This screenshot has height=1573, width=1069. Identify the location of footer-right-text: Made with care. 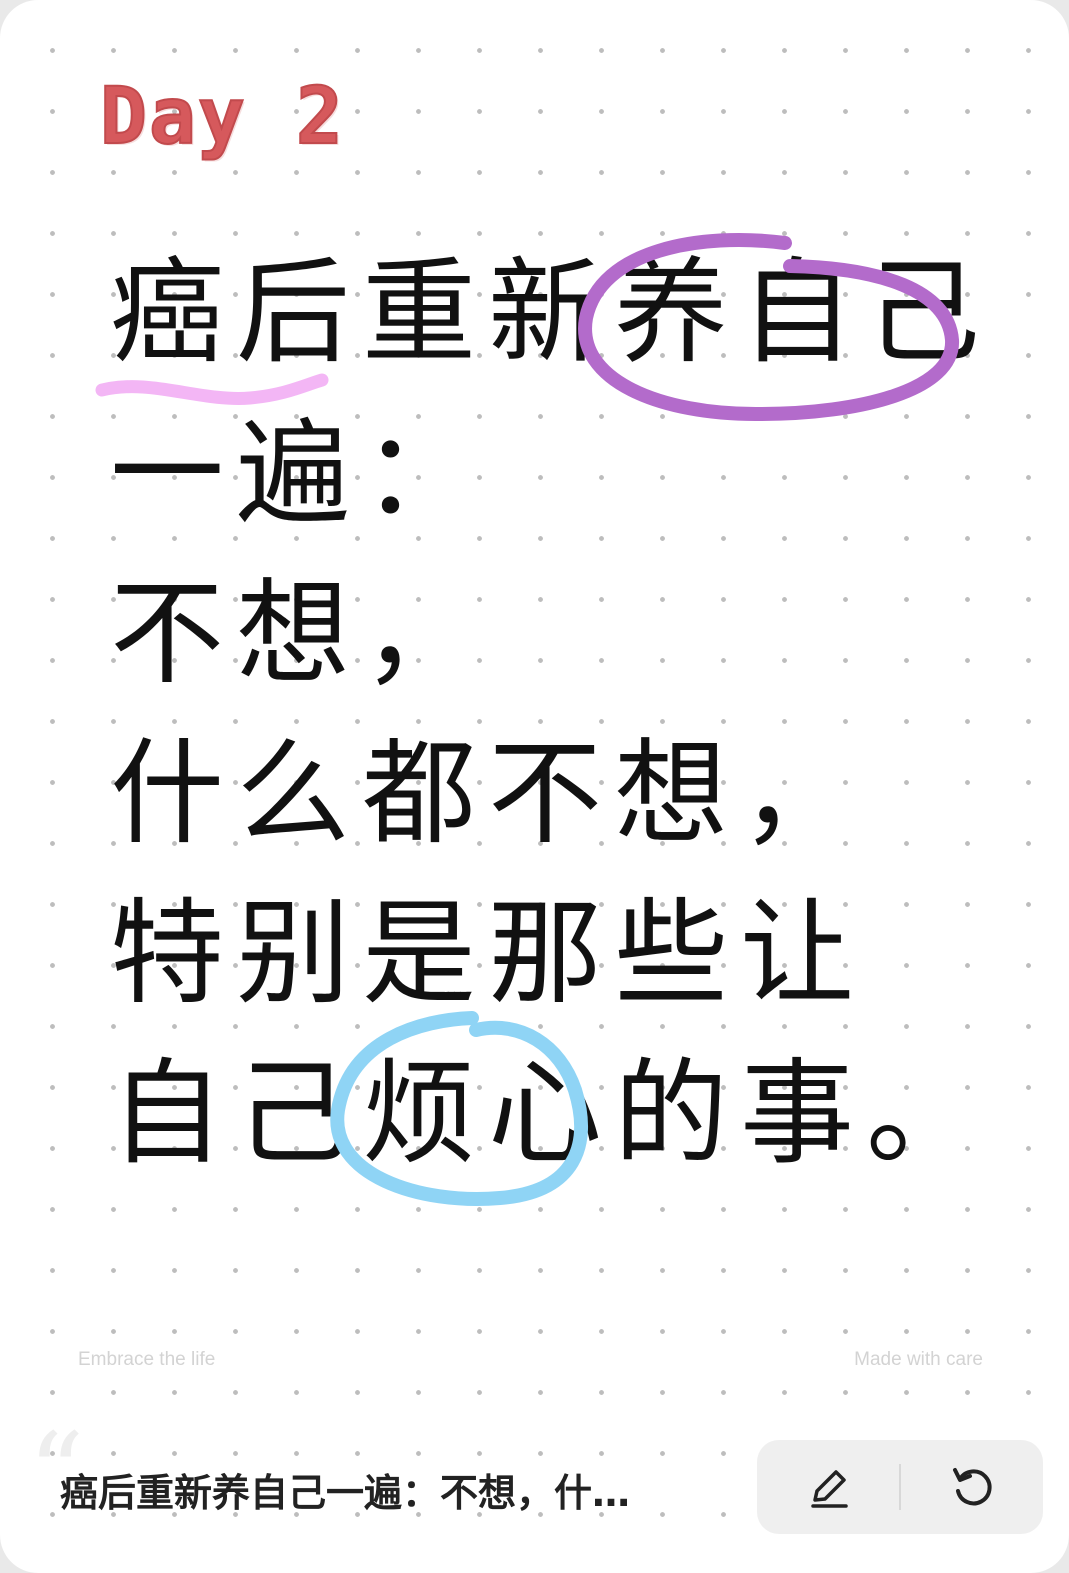
(918, 1359).